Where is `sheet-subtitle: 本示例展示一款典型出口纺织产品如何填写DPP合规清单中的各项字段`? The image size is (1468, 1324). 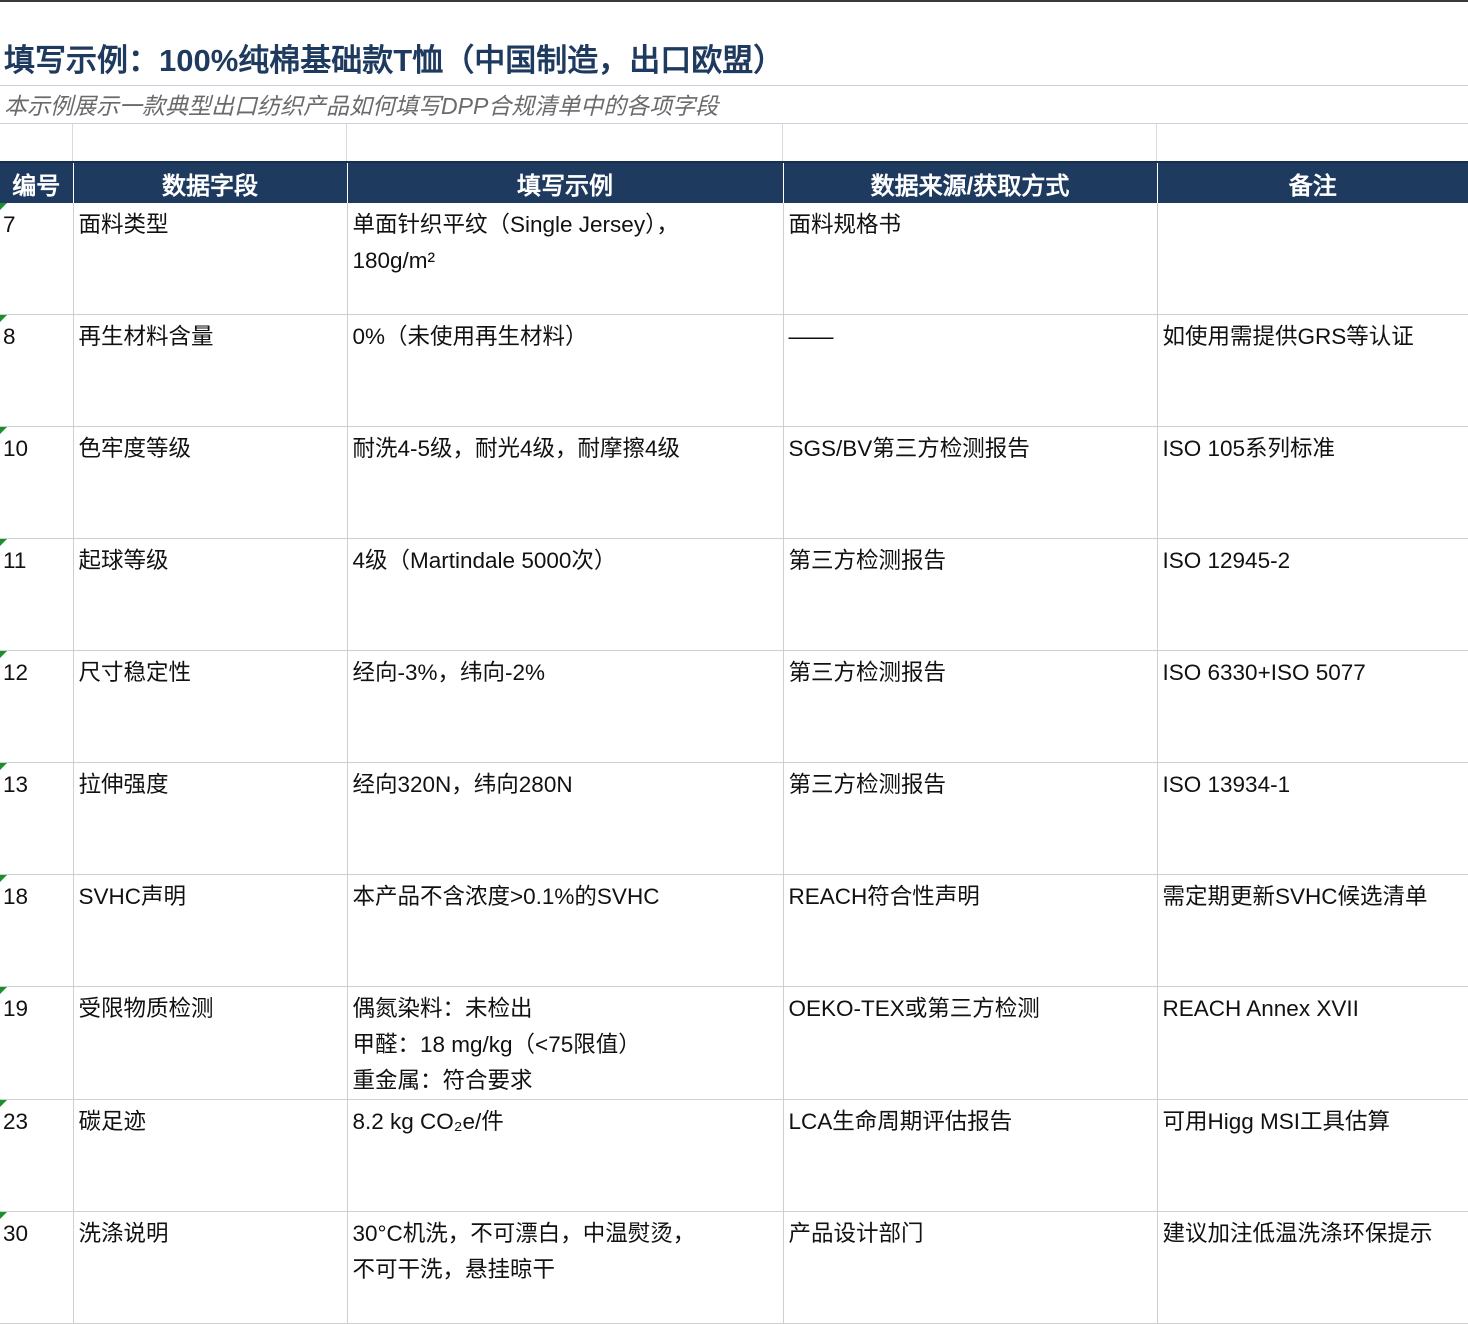
sheet-subtitle: 本示例展示一款典型出口纺织产品如何填写DPP合规清单中的各项字段 is located at coordinates (361, 106).